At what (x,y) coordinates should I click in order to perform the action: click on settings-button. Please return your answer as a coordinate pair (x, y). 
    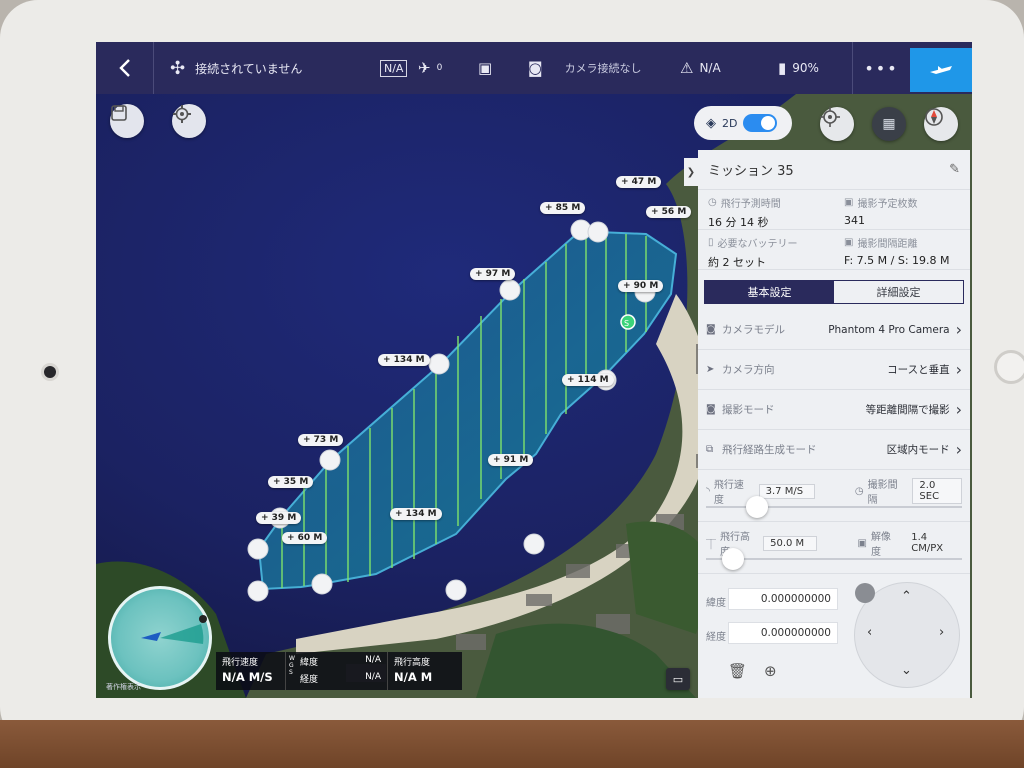
    Looking at the image, I should click on (189, 121).